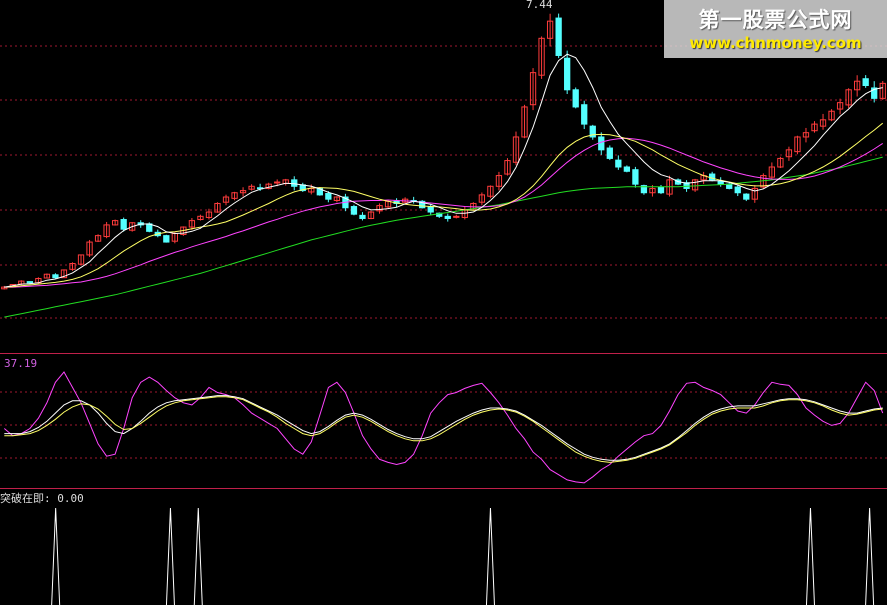 Image resolution: width=887 pixels, height=605 pixels. What do you see at coordinates (21, 363) in the screenshot?
I see `oscillator-value-label: 37.19` at bounding box center [21, 363].